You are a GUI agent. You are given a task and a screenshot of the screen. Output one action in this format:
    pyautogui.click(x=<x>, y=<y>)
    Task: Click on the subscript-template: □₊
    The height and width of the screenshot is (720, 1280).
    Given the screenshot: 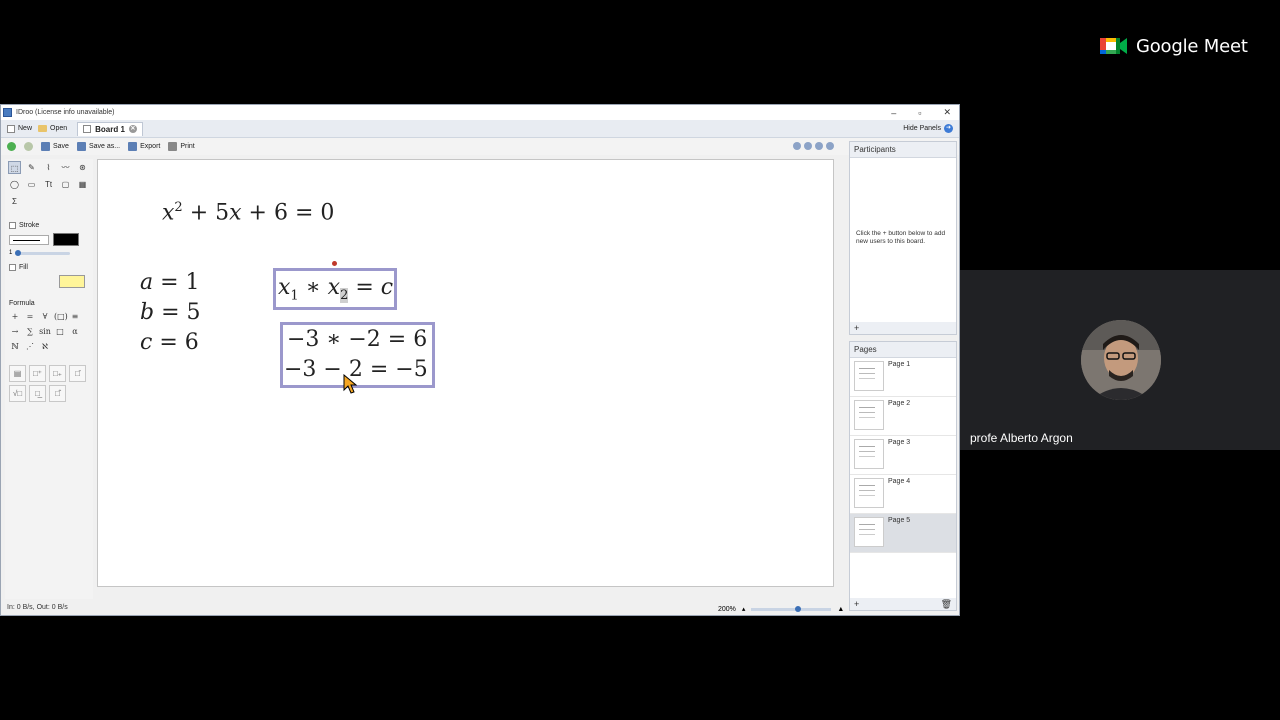 What is the action you would take?
    pyautogui.click(x=57, y=373)
    